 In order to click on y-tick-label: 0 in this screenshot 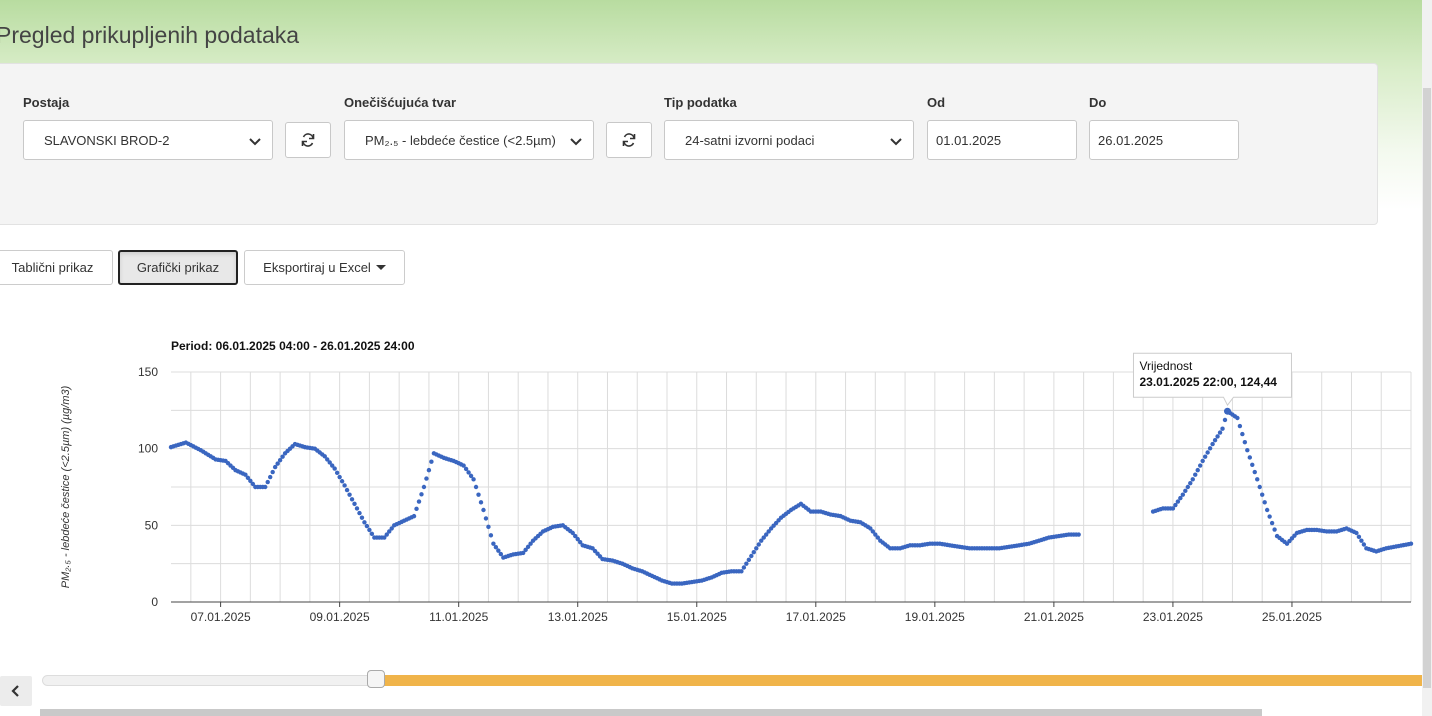, I will do `click(154, 602)`.